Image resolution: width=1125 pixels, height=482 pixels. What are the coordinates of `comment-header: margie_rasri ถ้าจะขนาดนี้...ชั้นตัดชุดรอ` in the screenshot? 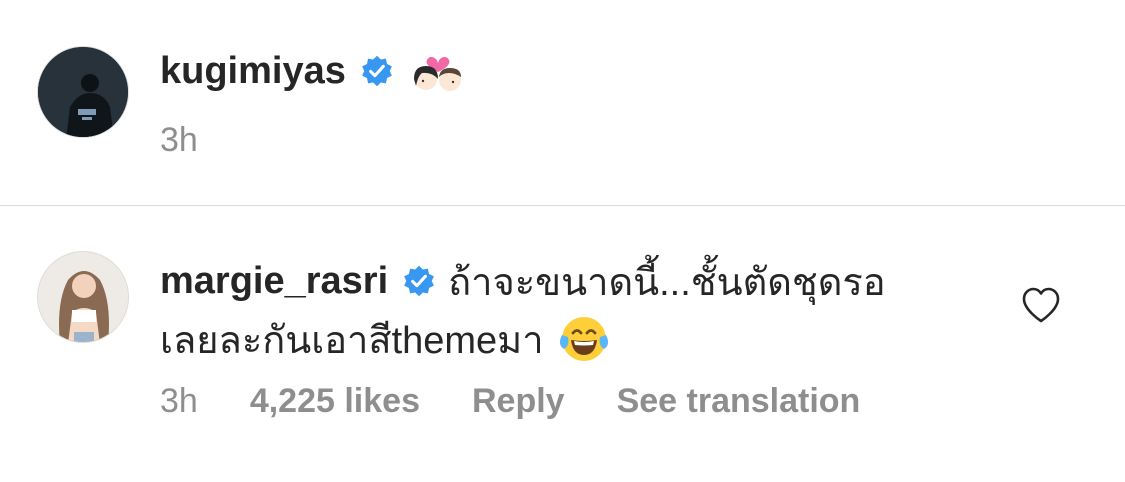 It's located at (523, 281).